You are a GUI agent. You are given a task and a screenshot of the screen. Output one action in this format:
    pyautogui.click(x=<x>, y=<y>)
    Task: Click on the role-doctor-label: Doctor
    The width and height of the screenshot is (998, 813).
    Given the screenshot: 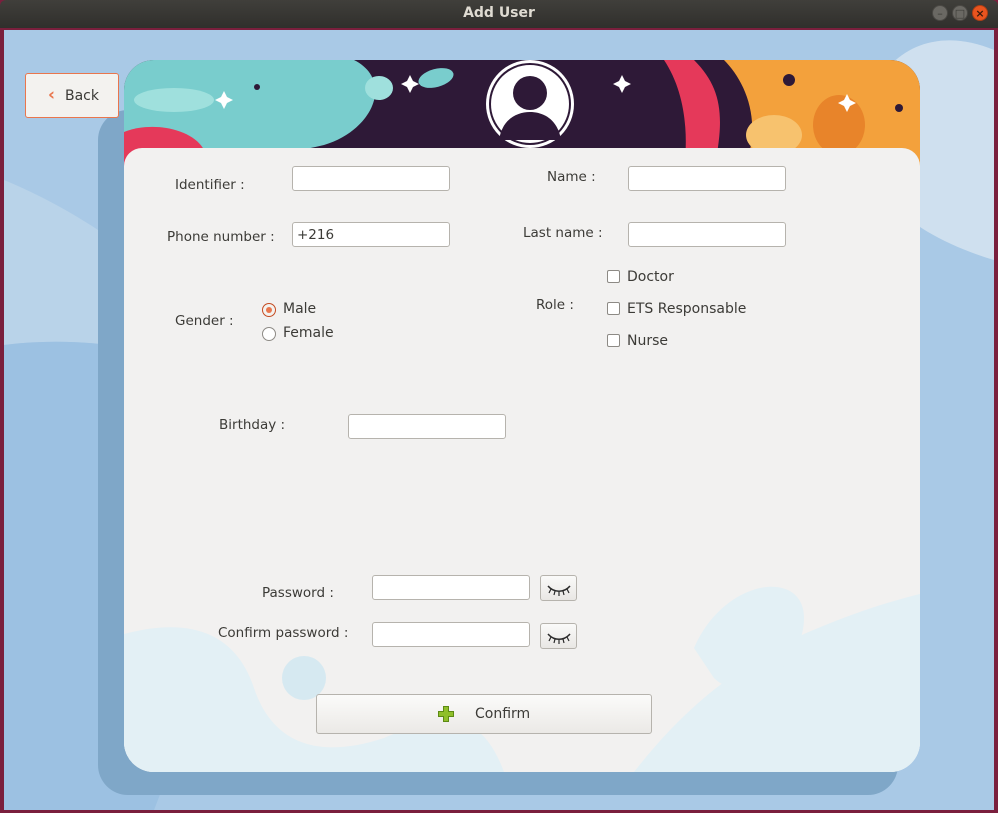 What is the action you would take?
    pyautogui.click(x=650, y=277)
    